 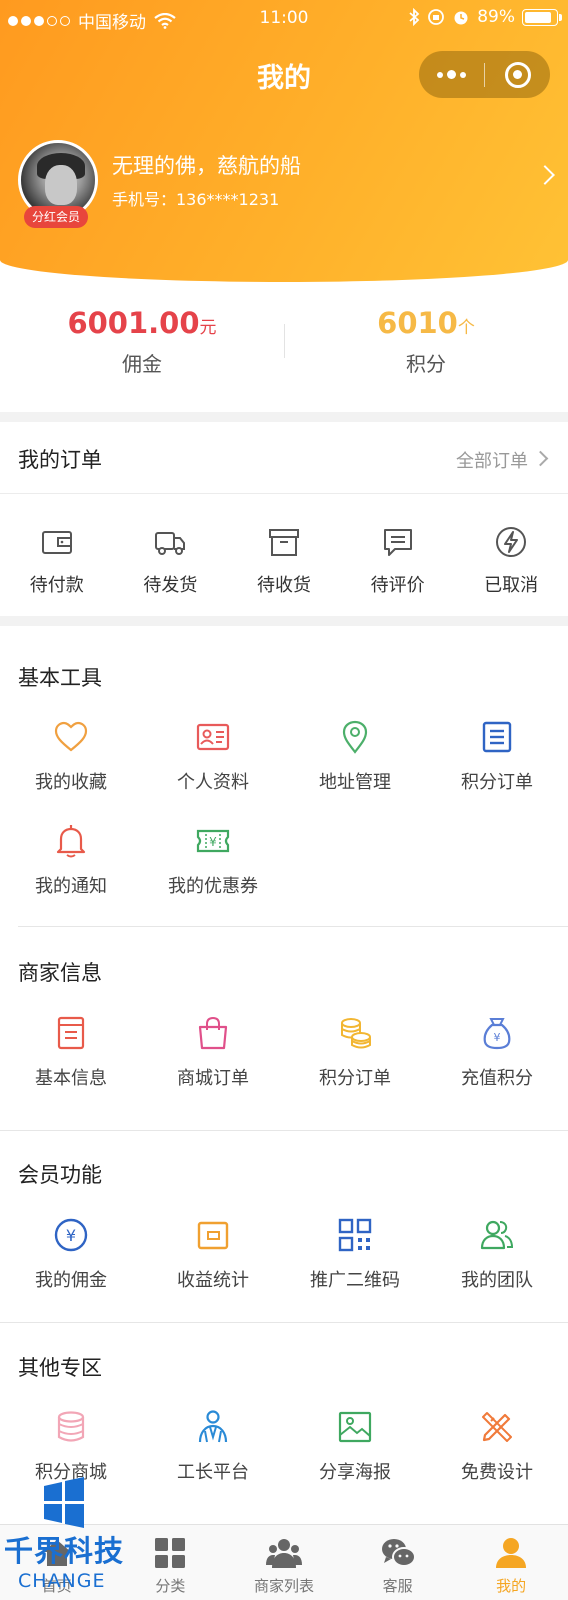 What do you see at coordinates (213, 1446) in the screenshot?
I see `zone-foreman-platform: 工长平台` at bounding box center [213, 1446].